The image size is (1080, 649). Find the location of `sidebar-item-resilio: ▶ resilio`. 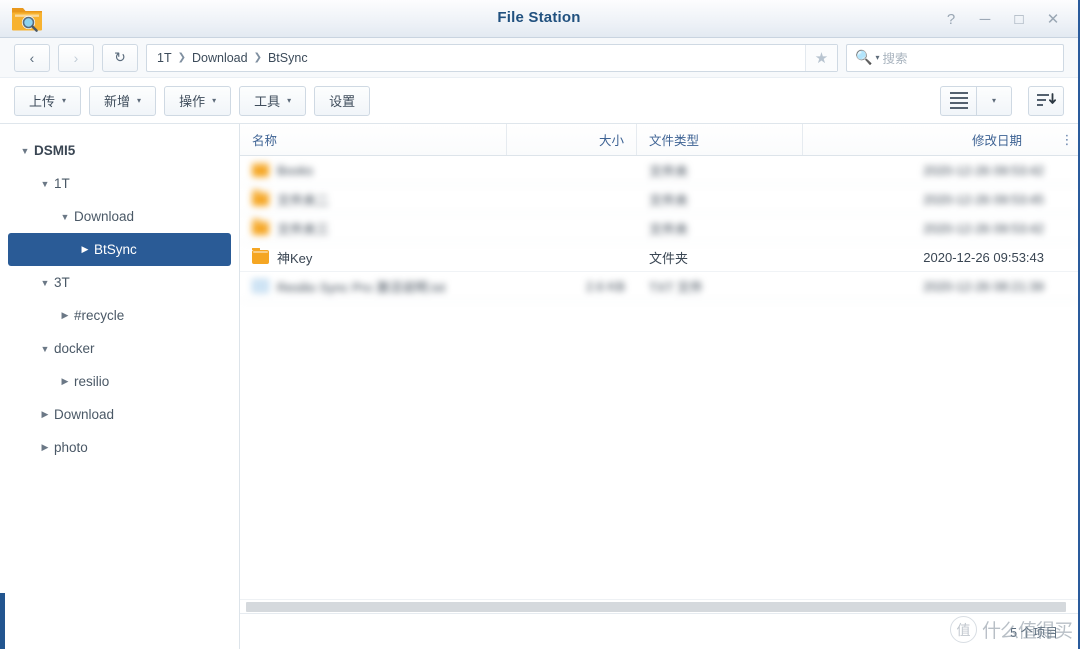

sidebar-item-resilio: ▶ resilio is located at coordinates (119, 381).